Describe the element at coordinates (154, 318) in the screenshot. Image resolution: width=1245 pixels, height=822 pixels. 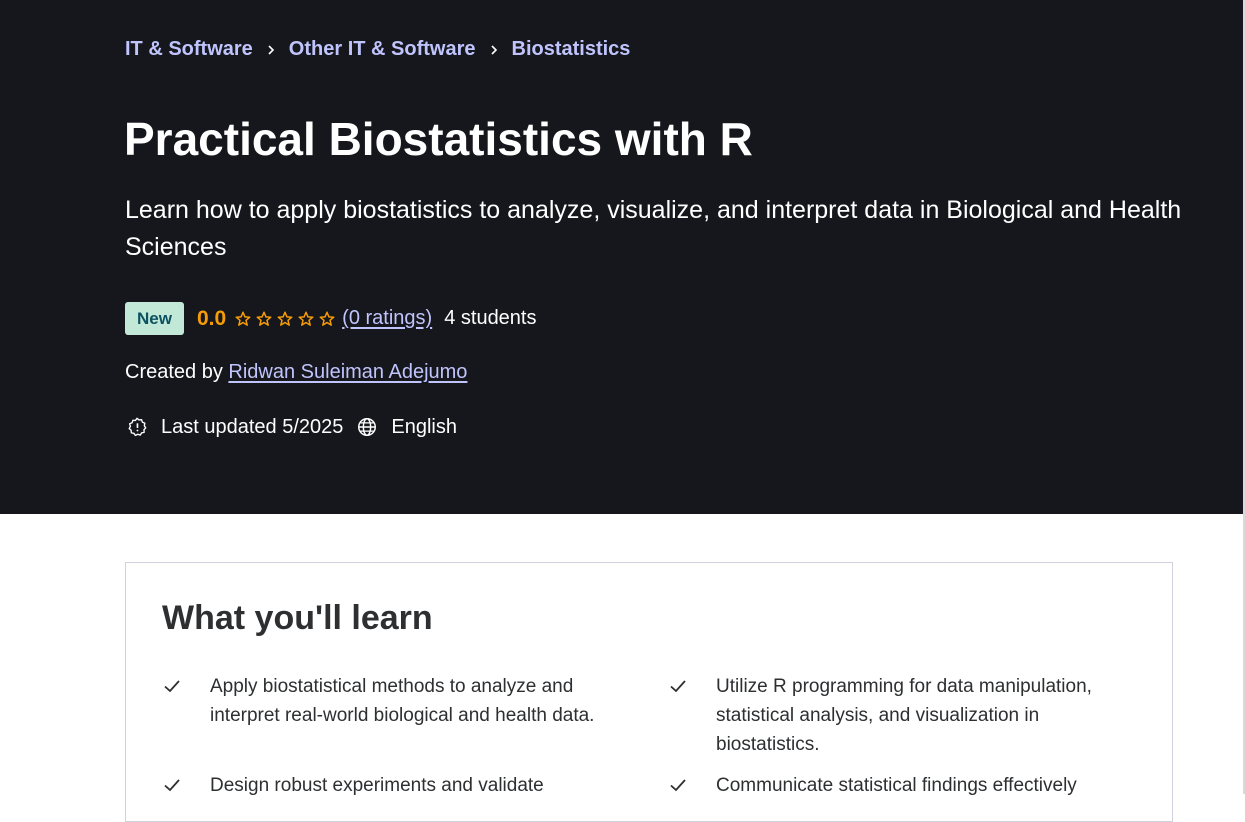
I see `new-badge: New` at that location.